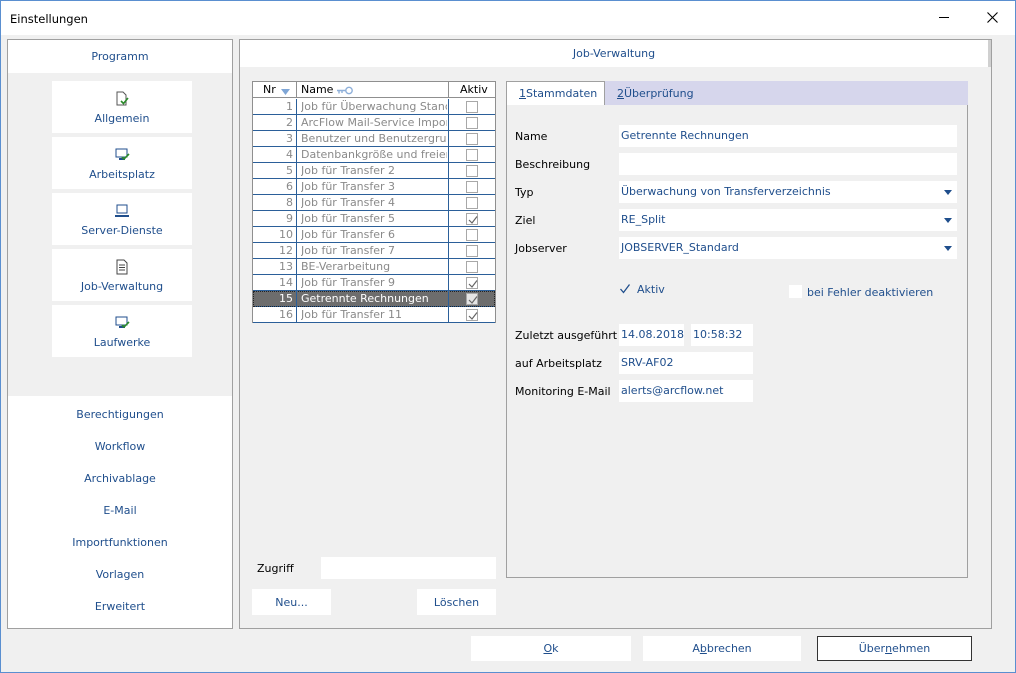  What do you see at coordinates (788, 192) in the screenshot?
I see `type-select: Überwachung von Transferverzeichnis` at bounding box center [788, 192].